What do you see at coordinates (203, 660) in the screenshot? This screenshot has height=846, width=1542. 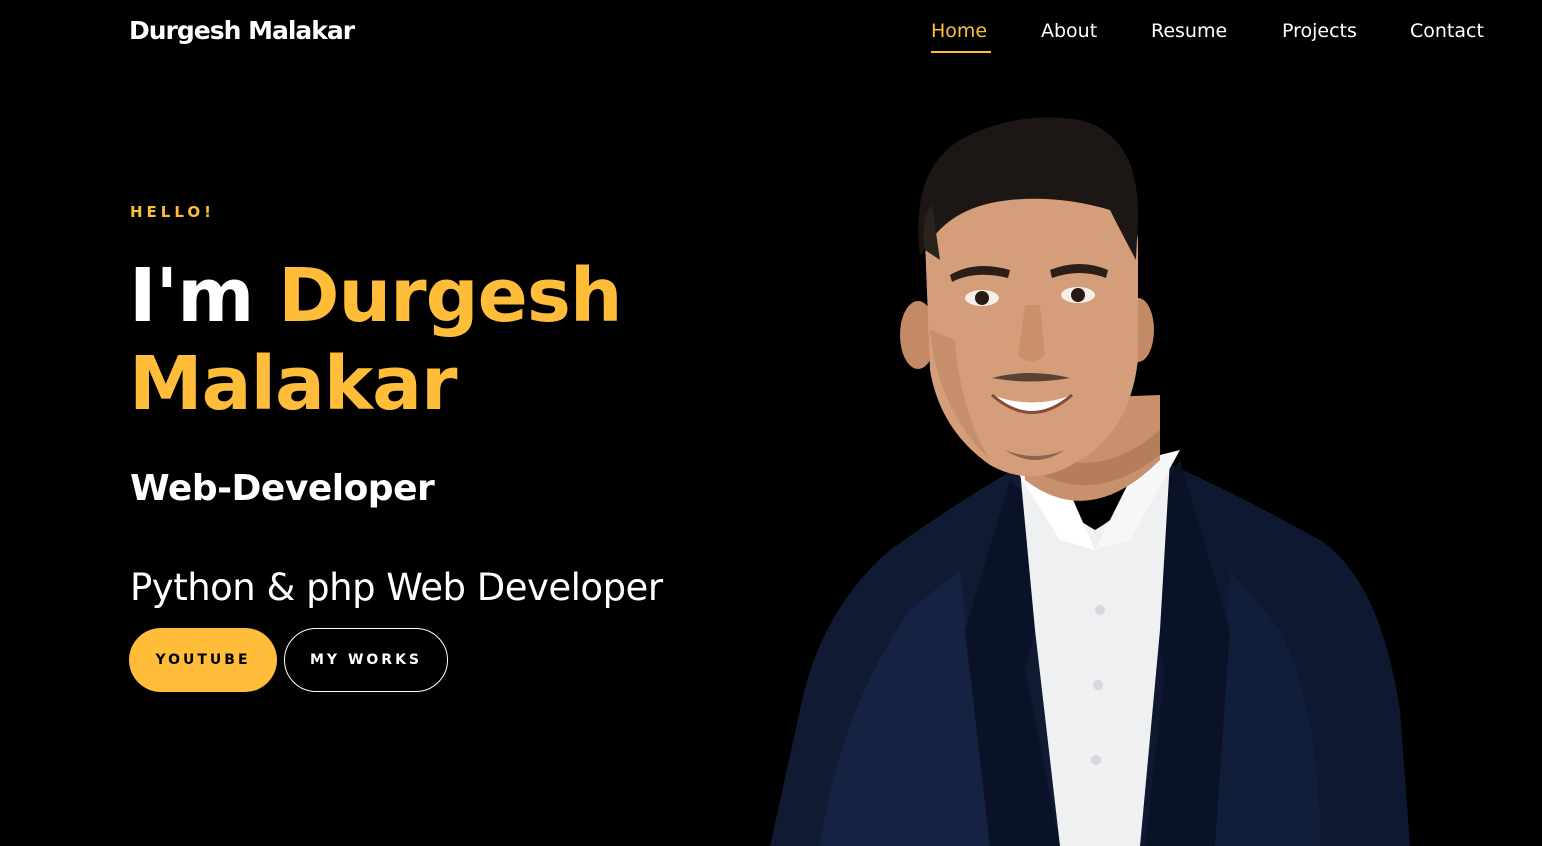 I see `youtube-button: YOUTUBE` at bounding box center [203, 660].